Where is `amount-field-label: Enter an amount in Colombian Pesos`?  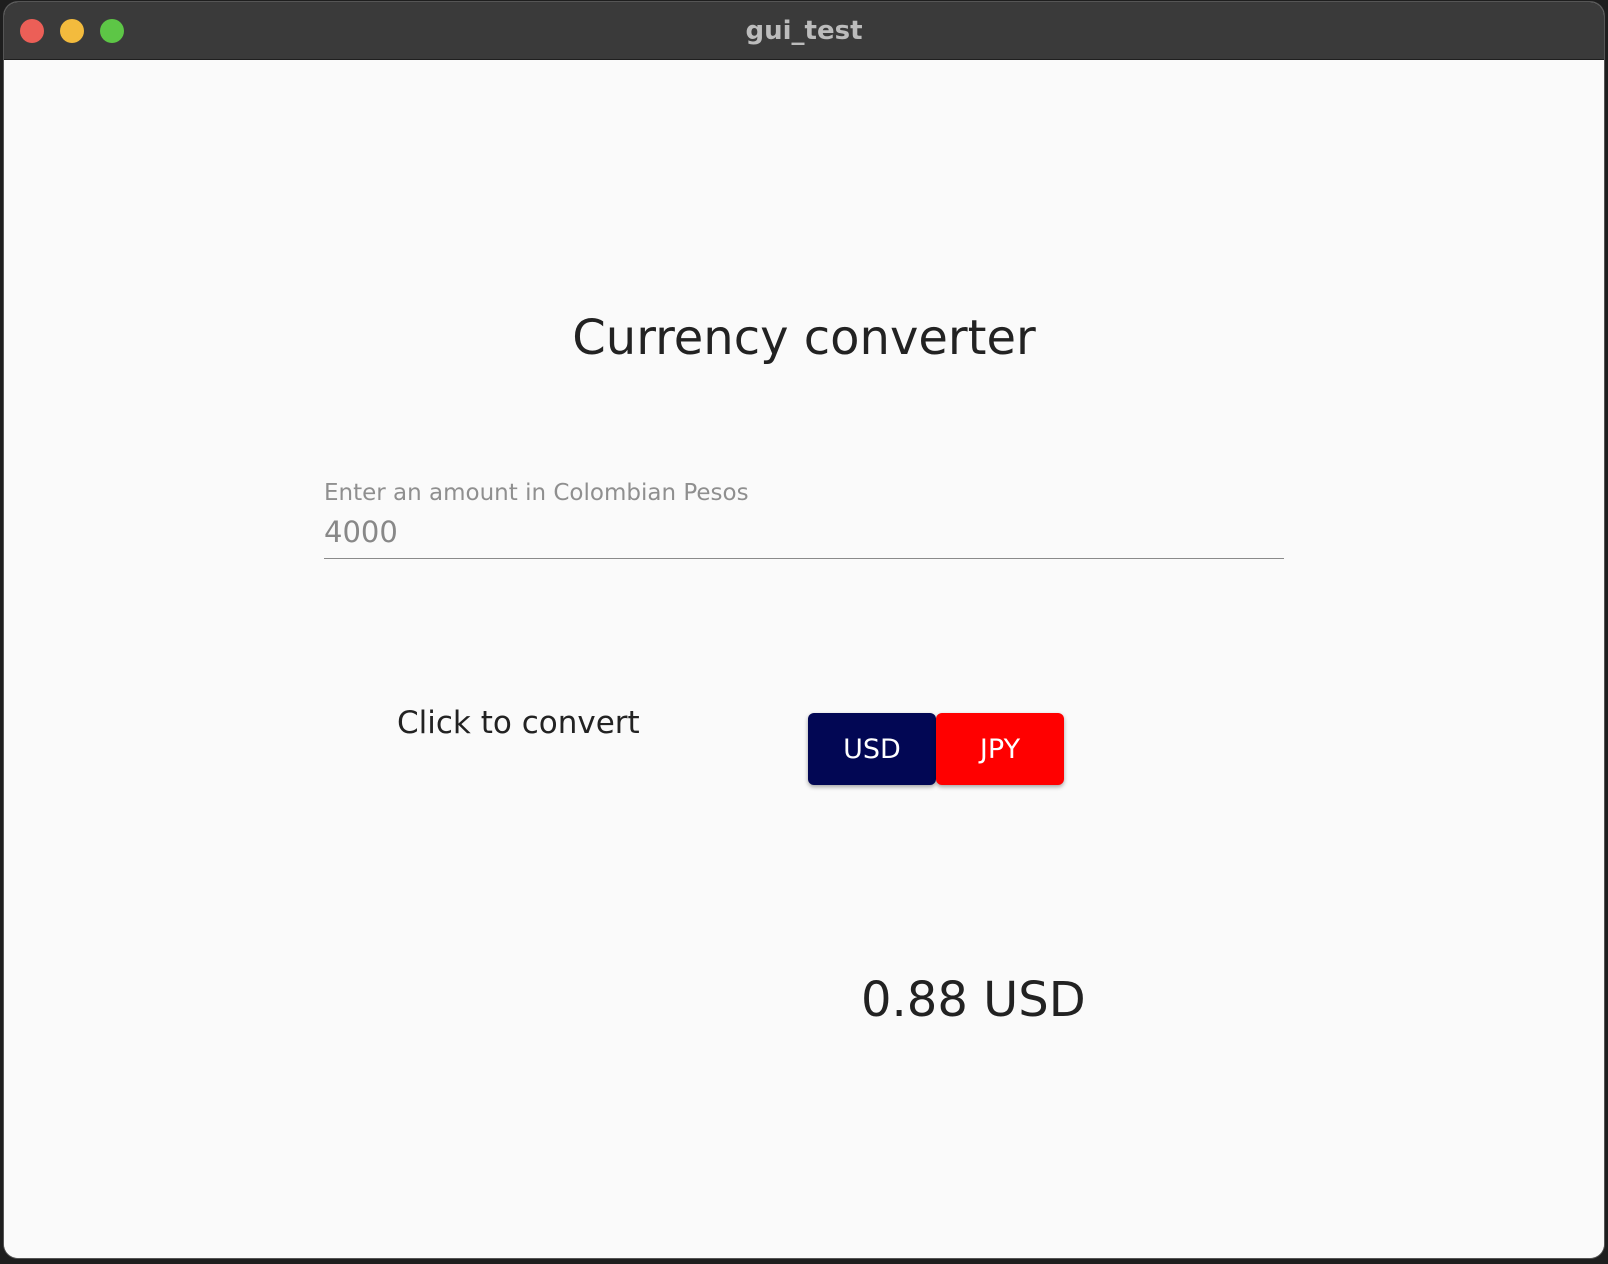
amount-field-label: Enter an amount in Colombian Pesos is located at coordinates (536, 493).